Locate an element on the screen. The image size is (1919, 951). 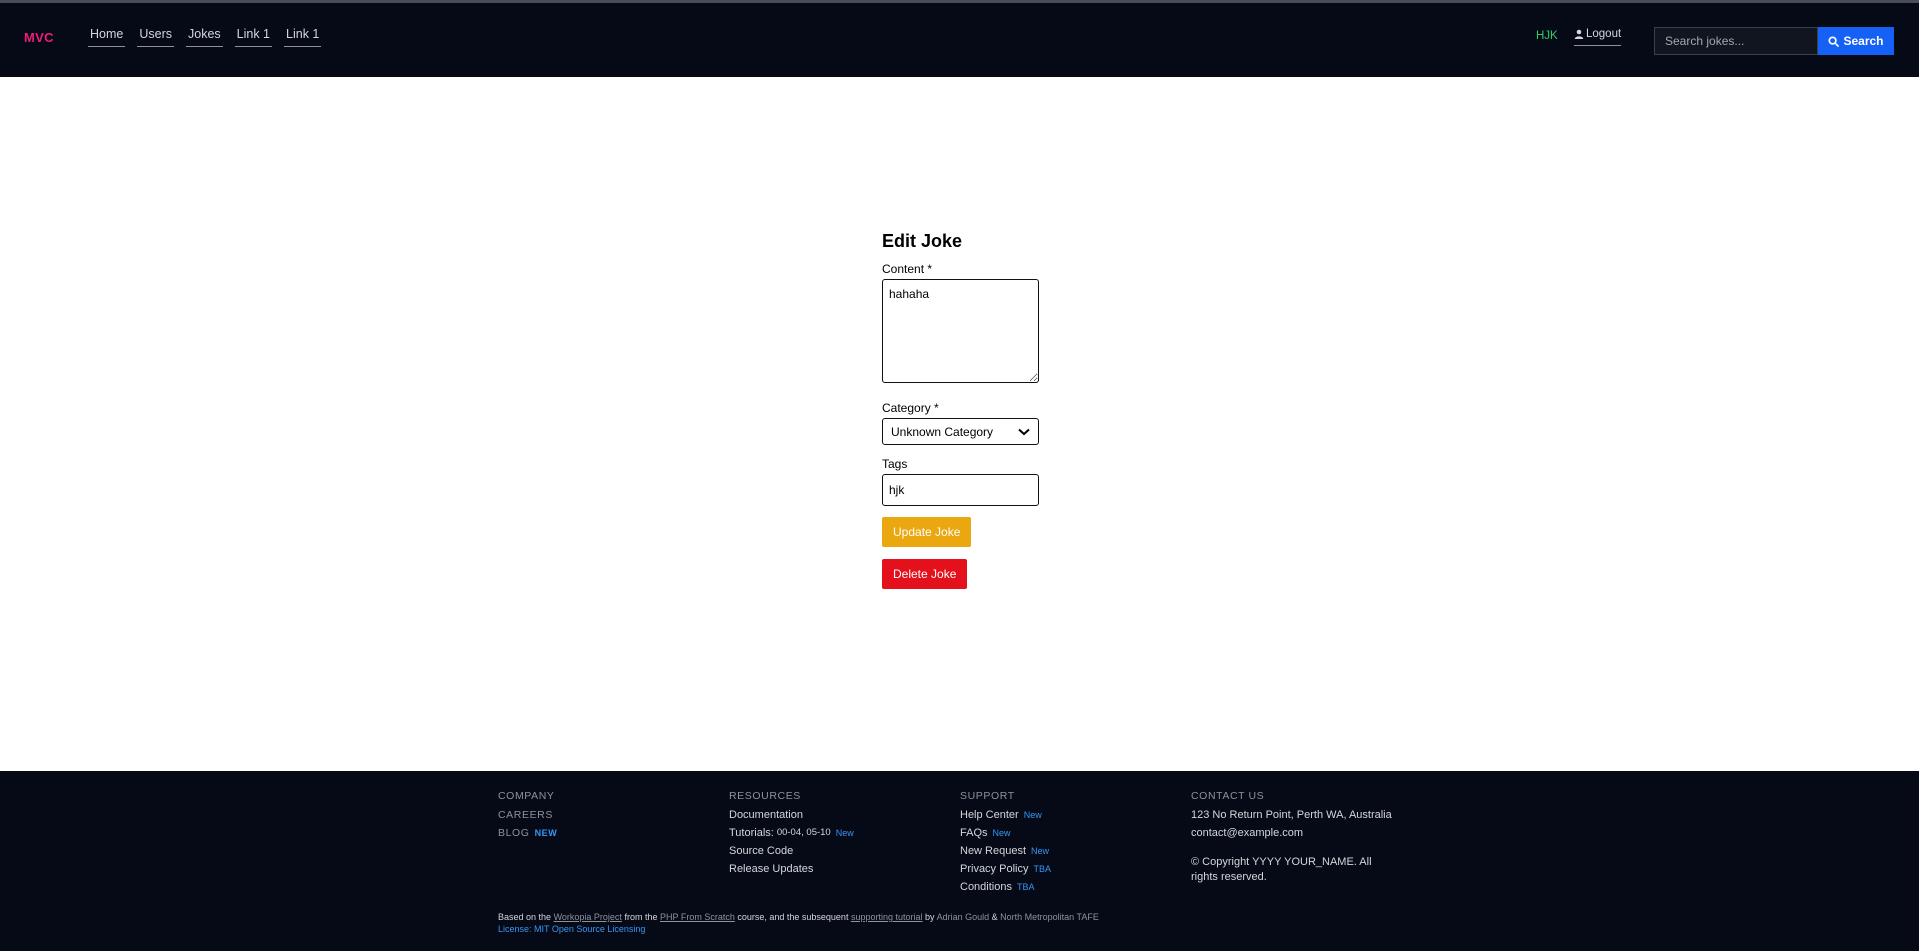
organization-name: North Metropolitan TAFE is located at coordinates (1049, 917).